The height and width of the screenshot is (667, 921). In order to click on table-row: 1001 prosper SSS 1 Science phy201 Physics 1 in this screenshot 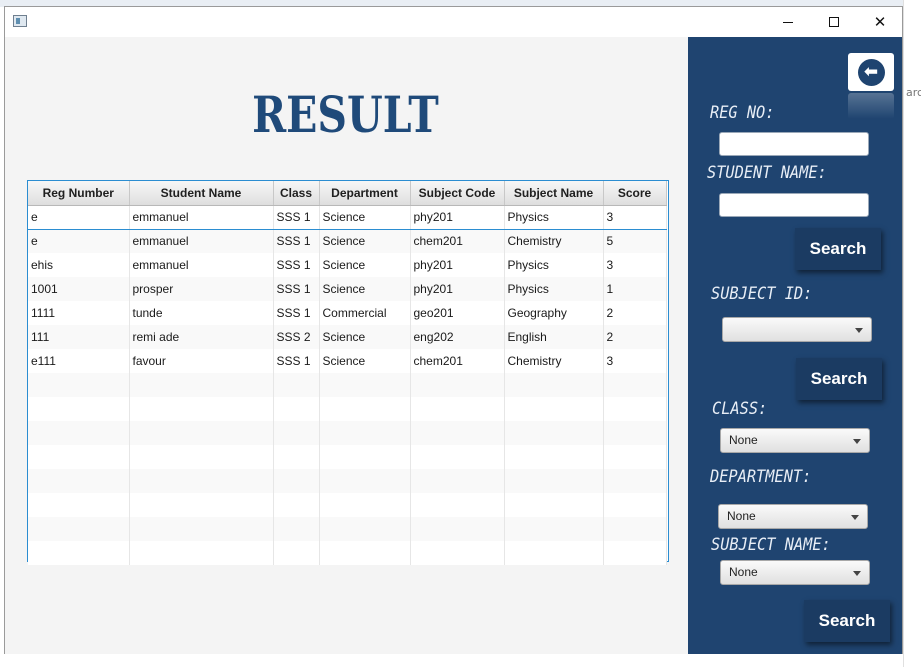, I will do `click(347, 289)`.